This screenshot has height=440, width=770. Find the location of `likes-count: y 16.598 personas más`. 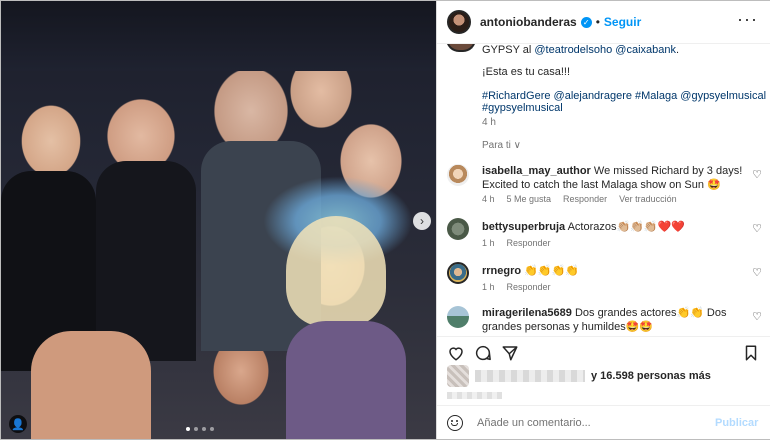

likes-count: y 16.598 personas más is located at coordinates (651, 376).